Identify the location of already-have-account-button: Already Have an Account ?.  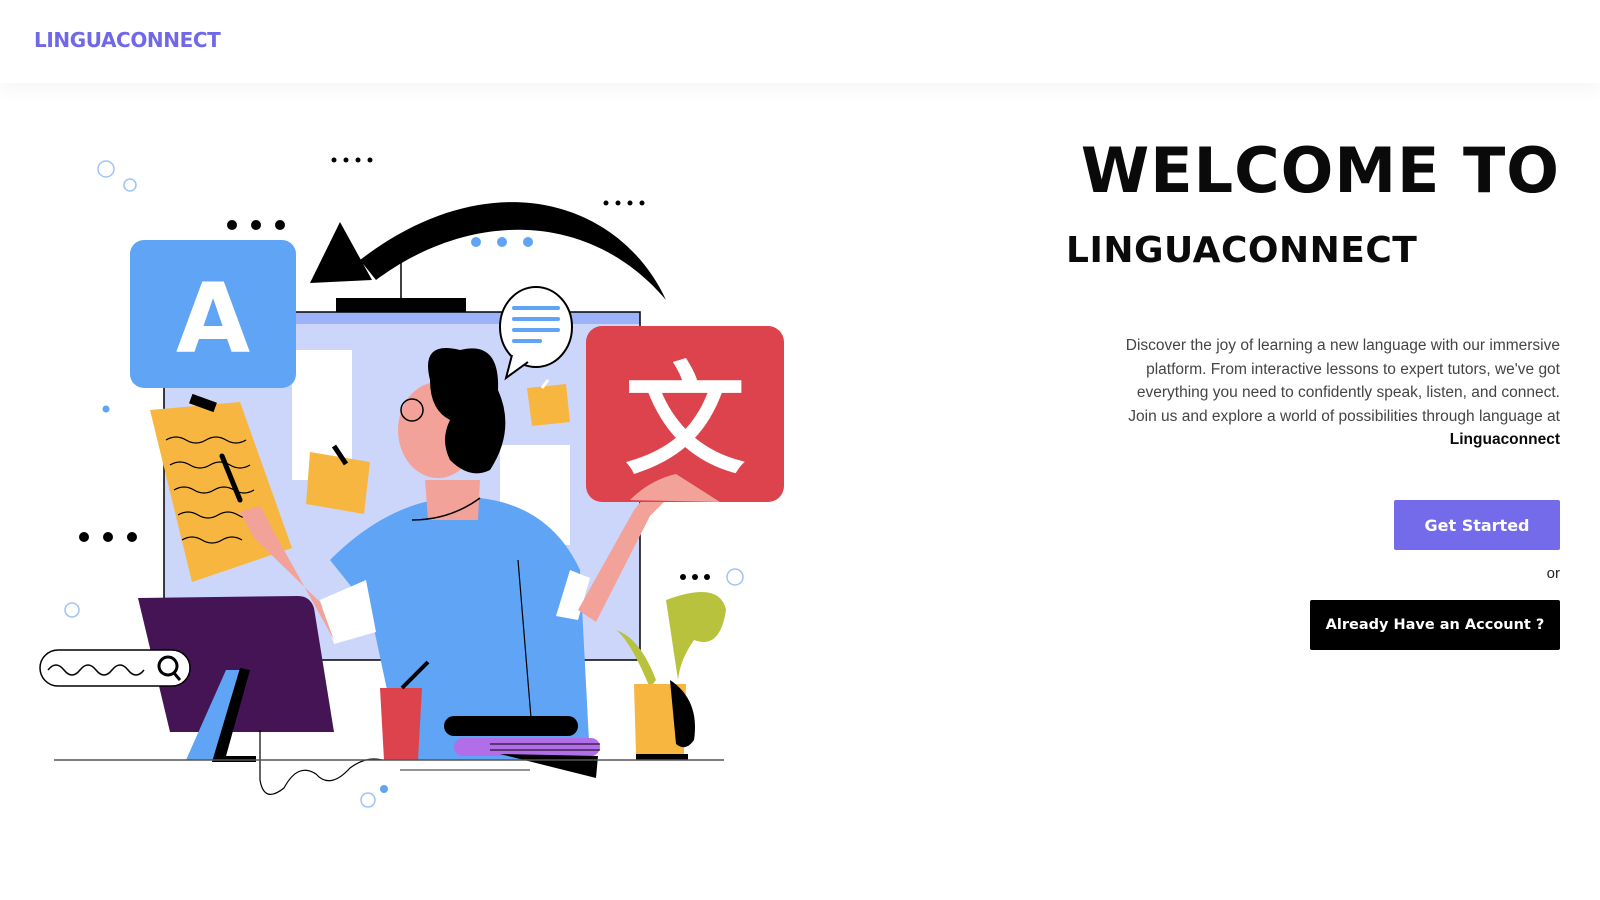
(1435, 625).